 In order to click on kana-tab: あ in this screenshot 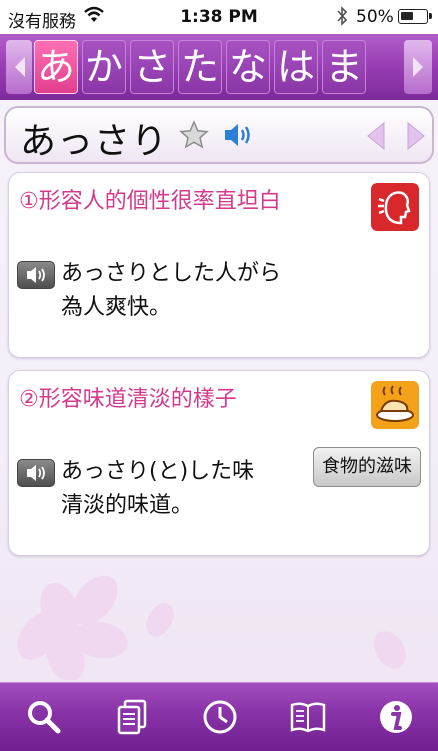, I will do `click(56, 67)`.